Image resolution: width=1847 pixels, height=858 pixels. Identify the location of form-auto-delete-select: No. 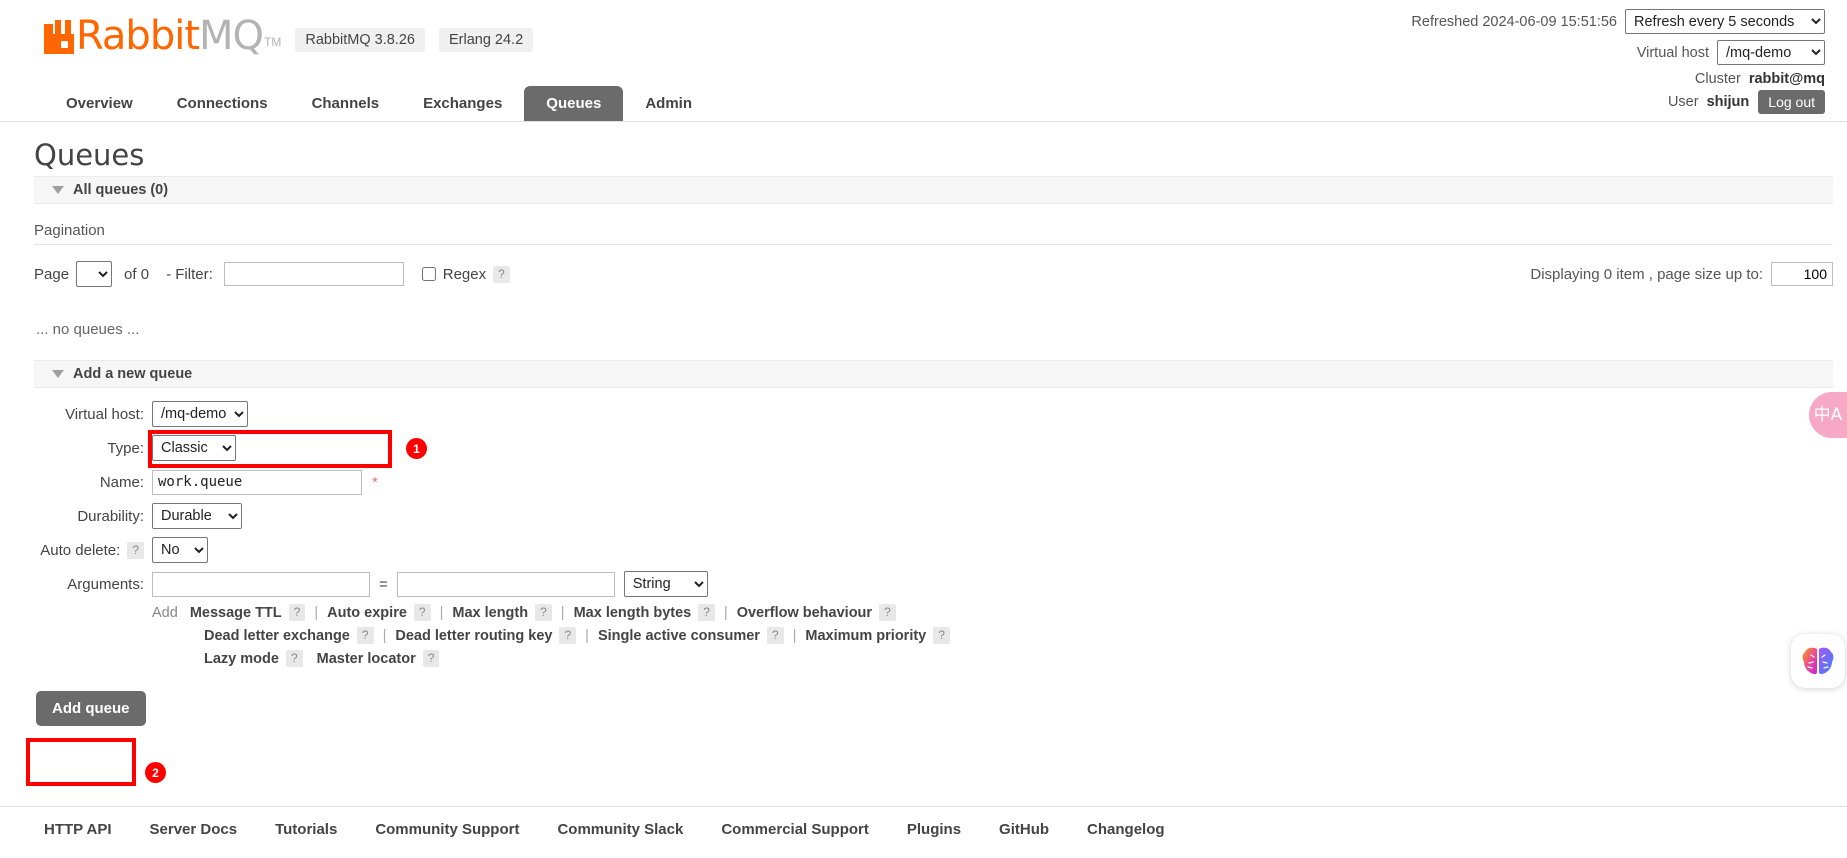
(180, 550).